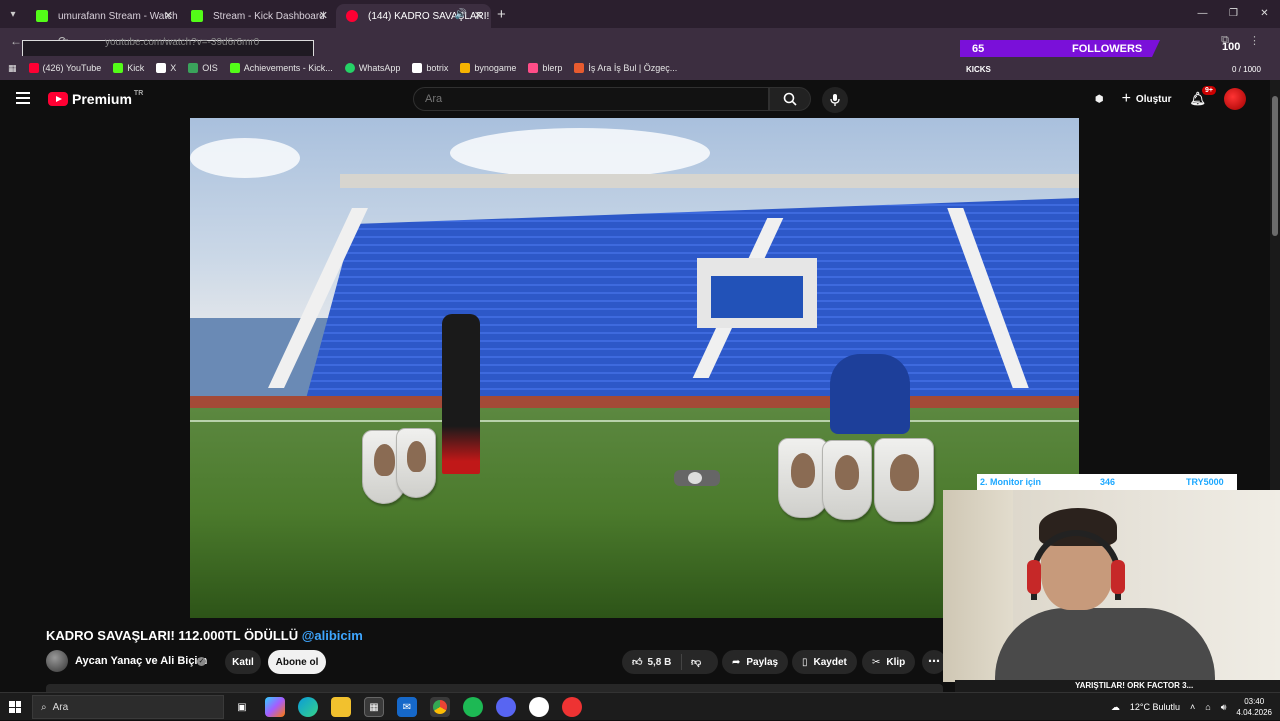 The image size is (1280, 721). What do you see at coordinates (15, 707) in the screenshot?
I see `windows-start-icon` at bounding box center [15, 707].